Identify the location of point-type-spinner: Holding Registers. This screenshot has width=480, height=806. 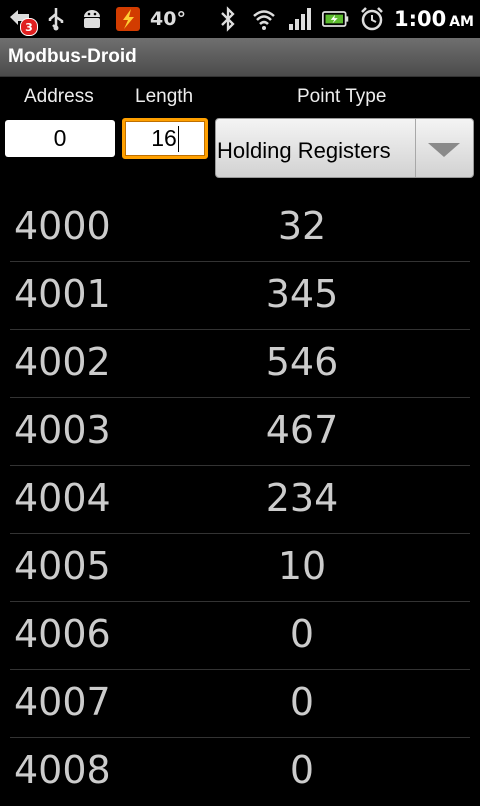
(344, 148).